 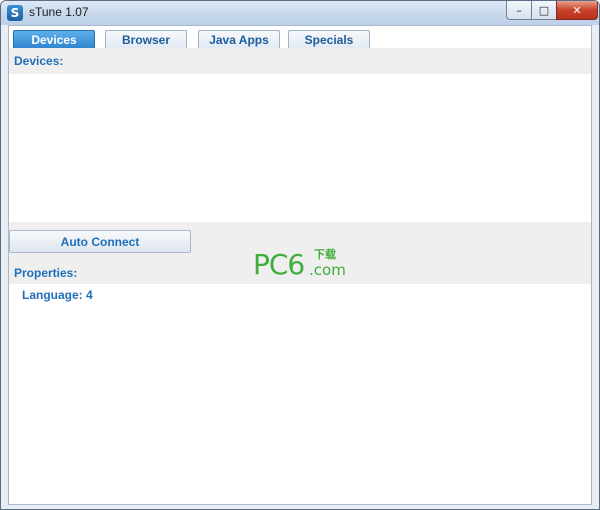 I want to click on tab-devices: Devices, so click(x=54, y=39).